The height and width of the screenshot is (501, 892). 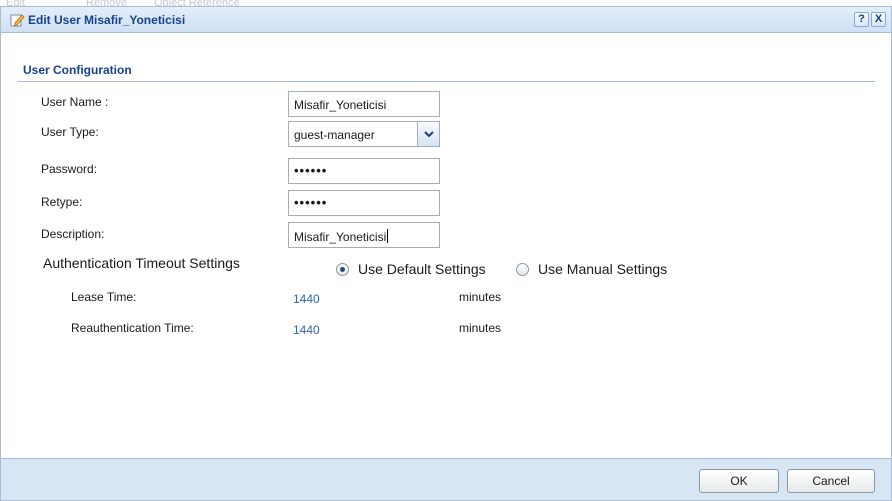 I want to click on usertype-value: guest-manager, so click(x=334, y=135).